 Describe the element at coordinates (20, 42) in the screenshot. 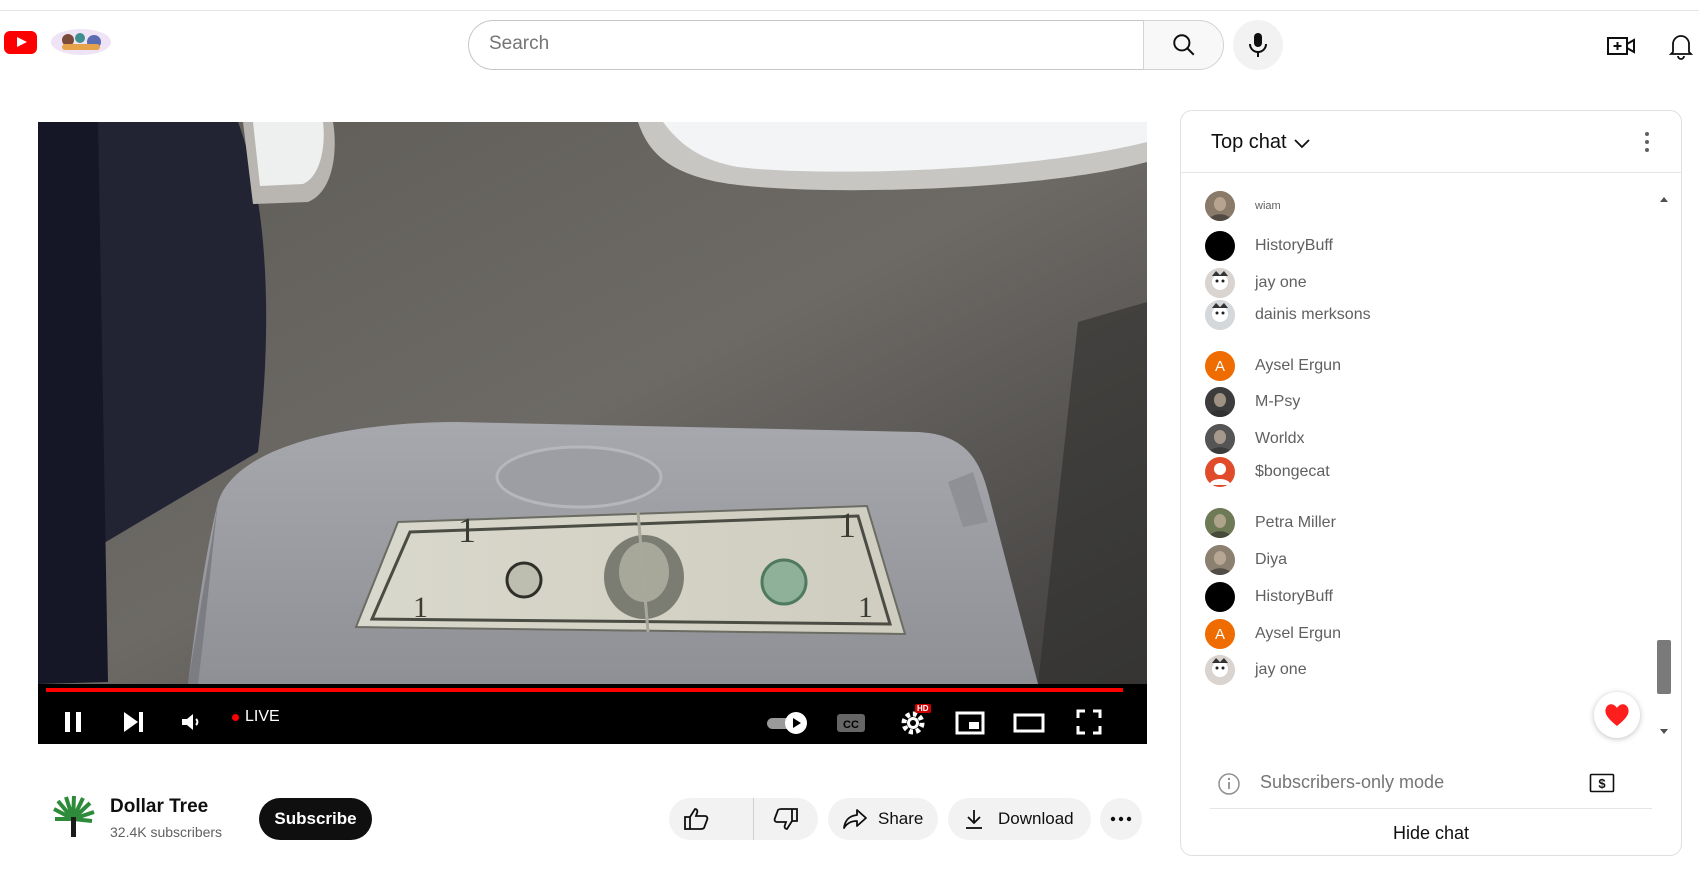

I see `youtube-logo-icon` at that location.